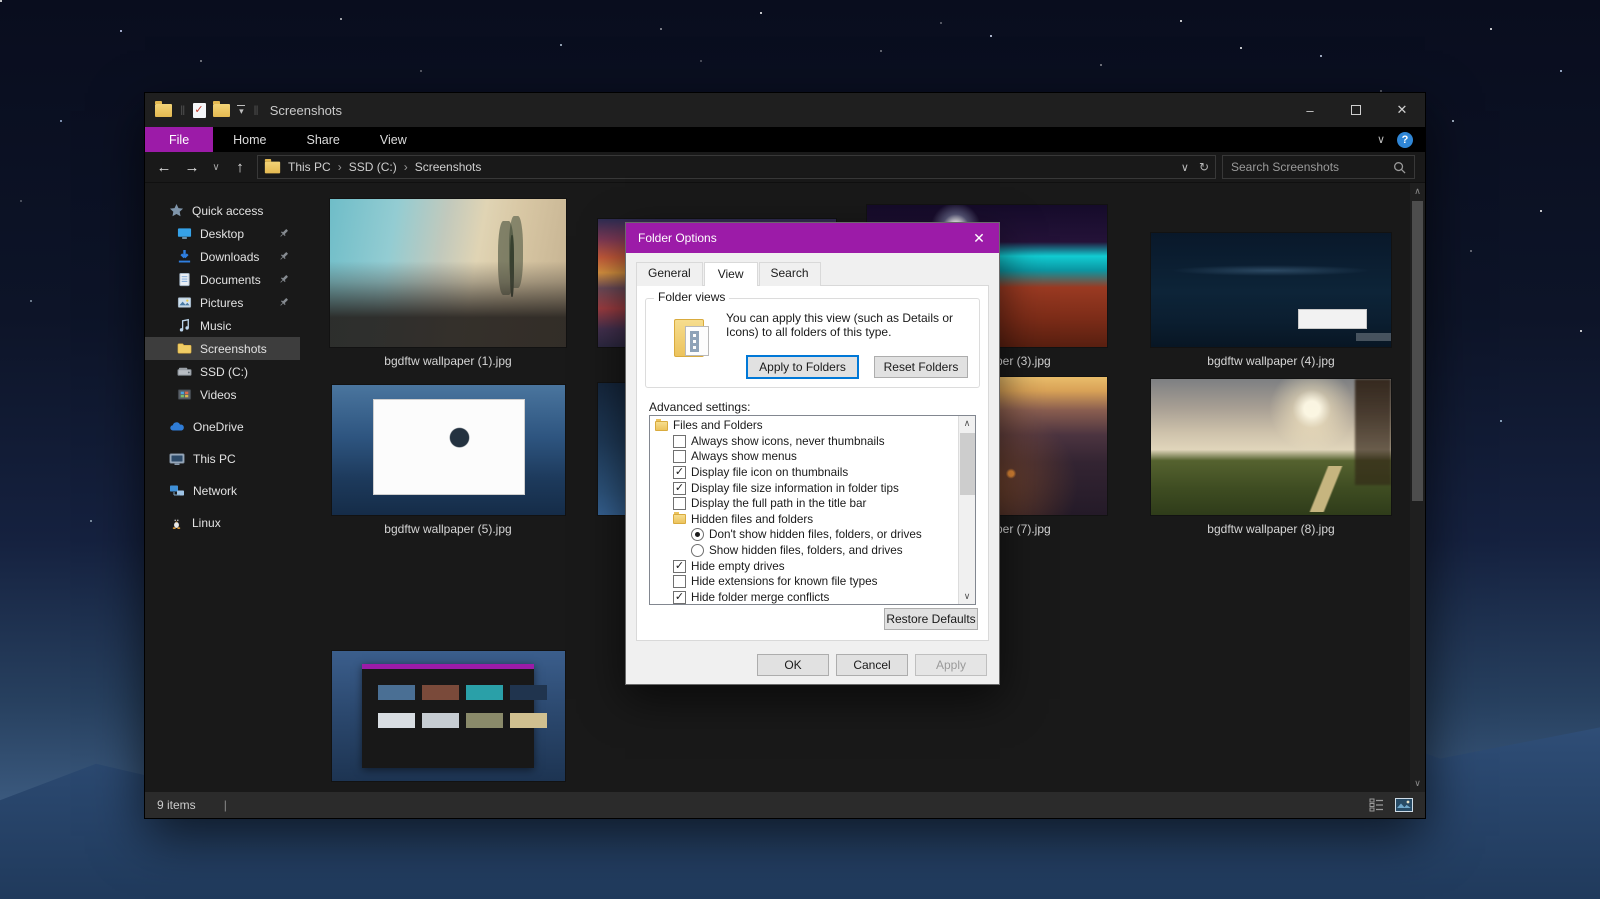 The image size is (1600, 899). I want to click on details-view-icon, so click(1377, 805).